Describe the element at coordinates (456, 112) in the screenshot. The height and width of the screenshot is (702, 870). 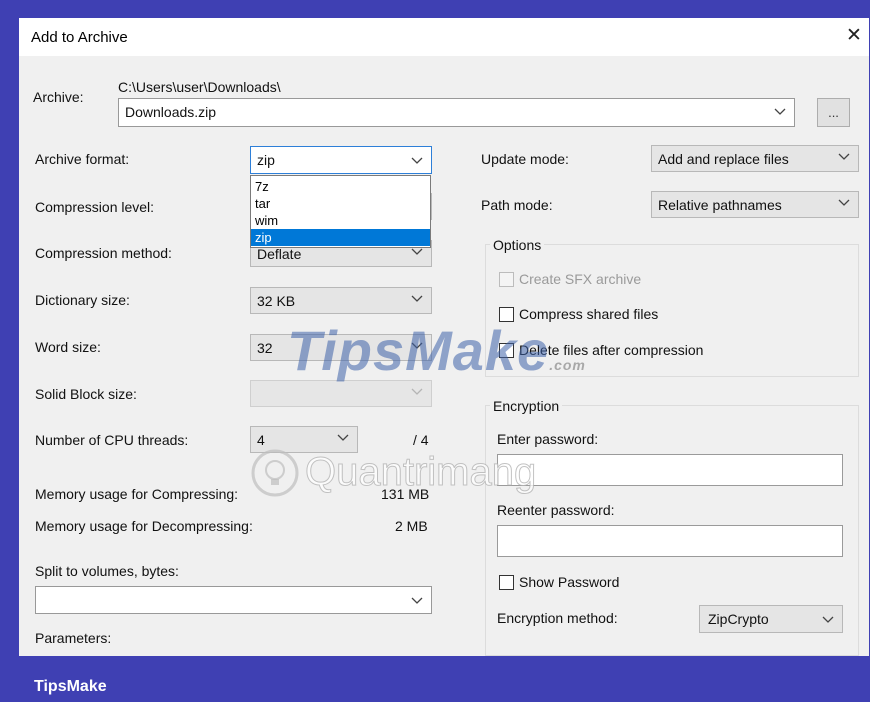
I see `archive-name-combo: Downloads.zip` at that location.